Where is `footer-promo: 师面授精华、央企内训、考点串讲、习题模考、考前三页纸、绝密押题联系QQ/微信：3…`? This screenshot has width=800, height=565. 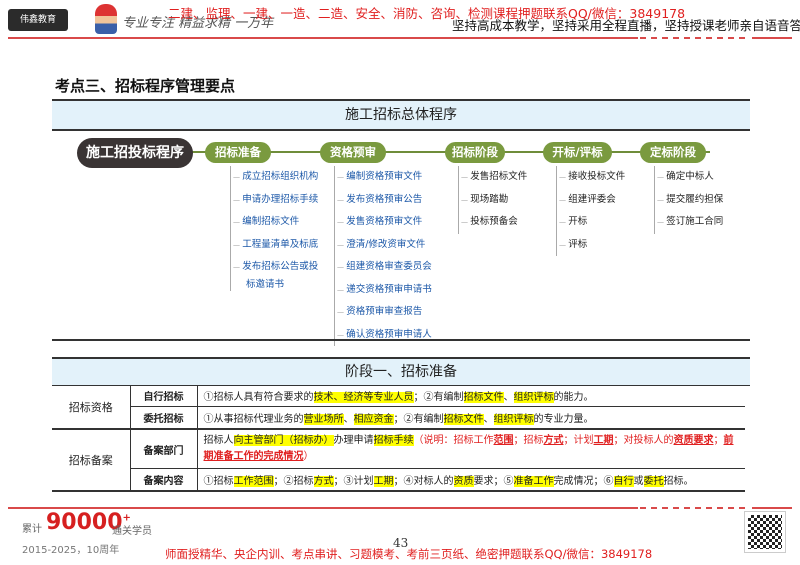
footer-promo: 师面授精华、央企内训、考点串讲、习题模考、考前三页纸、绝密押题联系QQ/微信：3… is located at coordinates (409, 554).